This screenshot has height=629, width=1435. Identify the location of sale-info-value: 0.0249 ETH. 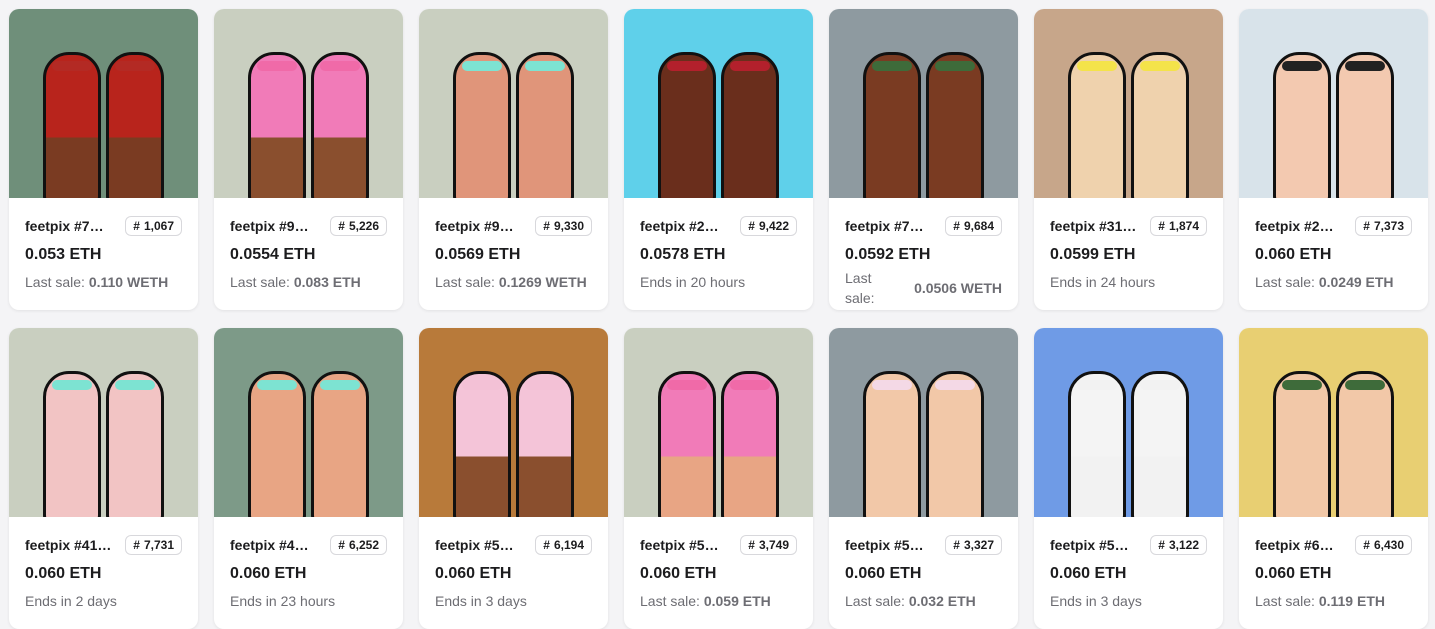
(1356, 282).